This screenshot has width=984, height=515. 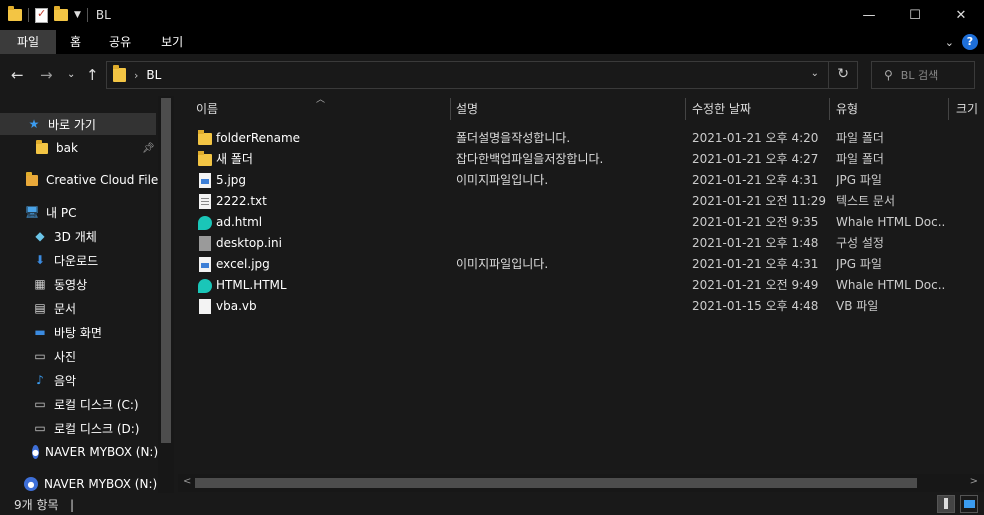 What do you see at coordinates (888, 75) in the screenshot?
I see `search-icon: ⚲` at bounding box center [888, 75].